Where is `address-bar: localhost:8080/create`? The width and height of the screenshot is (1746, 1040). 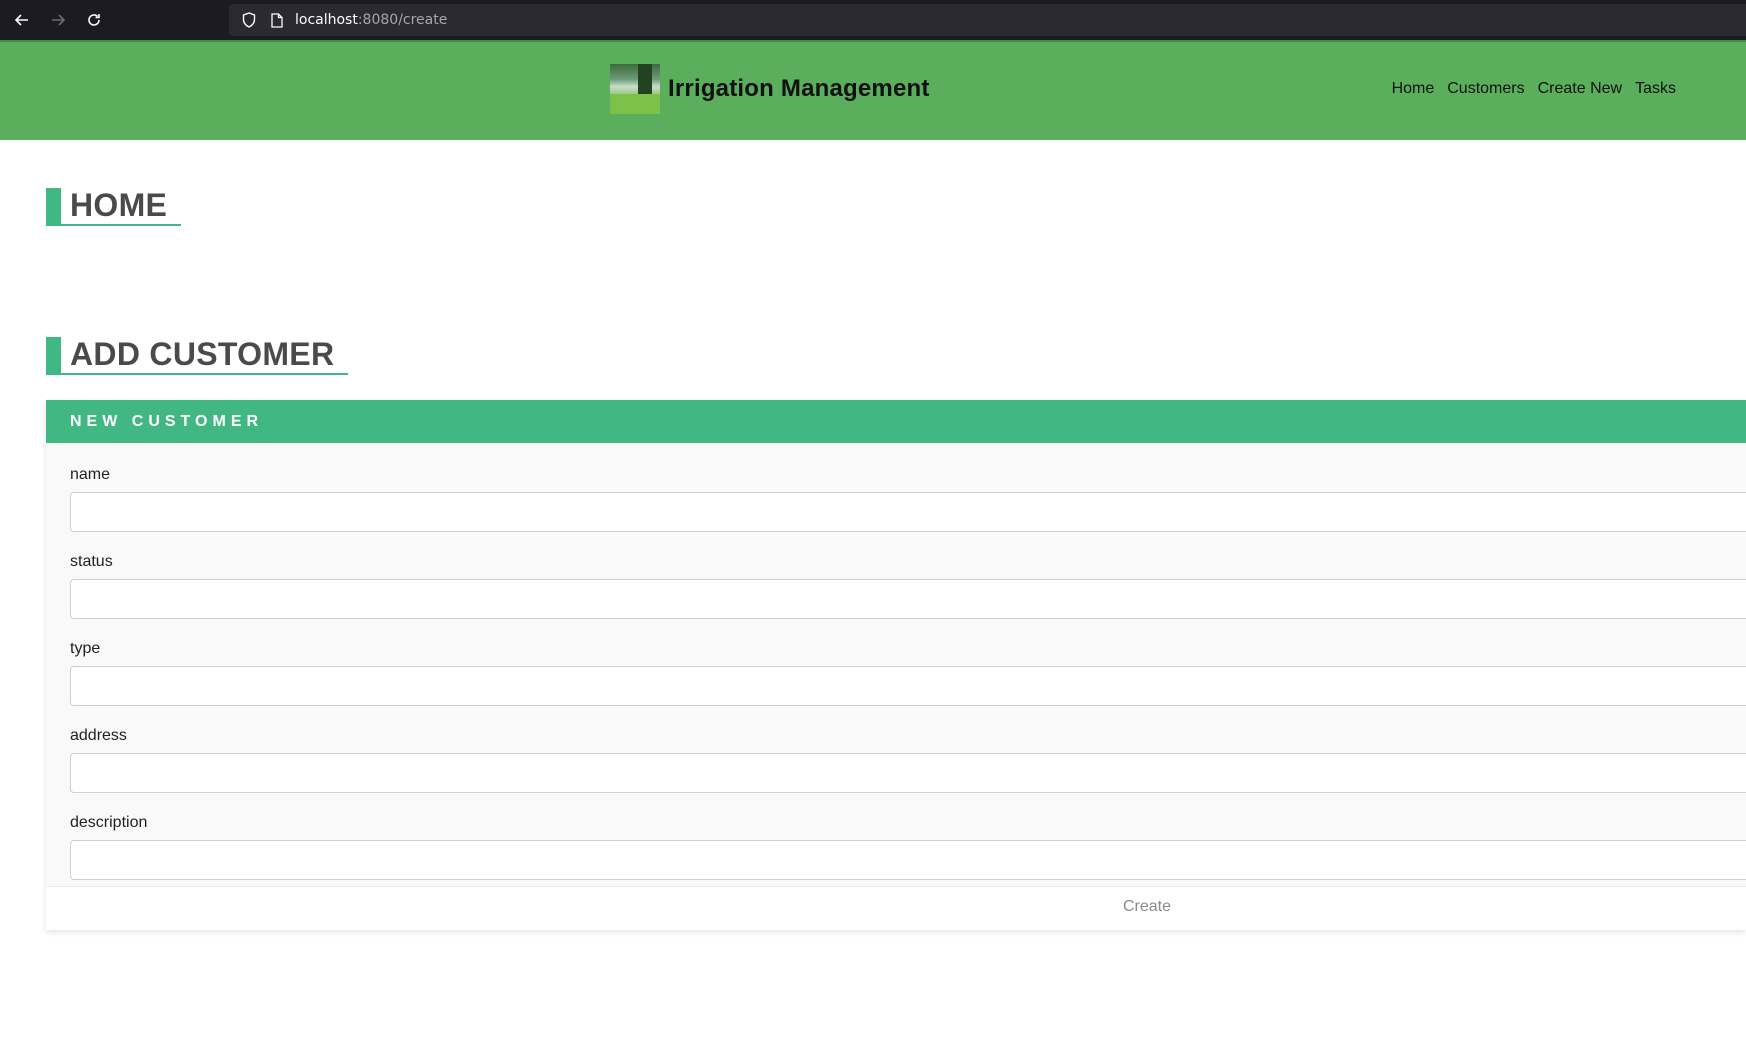 address-bar: localhost:8080/create is located at coordinates (987, 20).